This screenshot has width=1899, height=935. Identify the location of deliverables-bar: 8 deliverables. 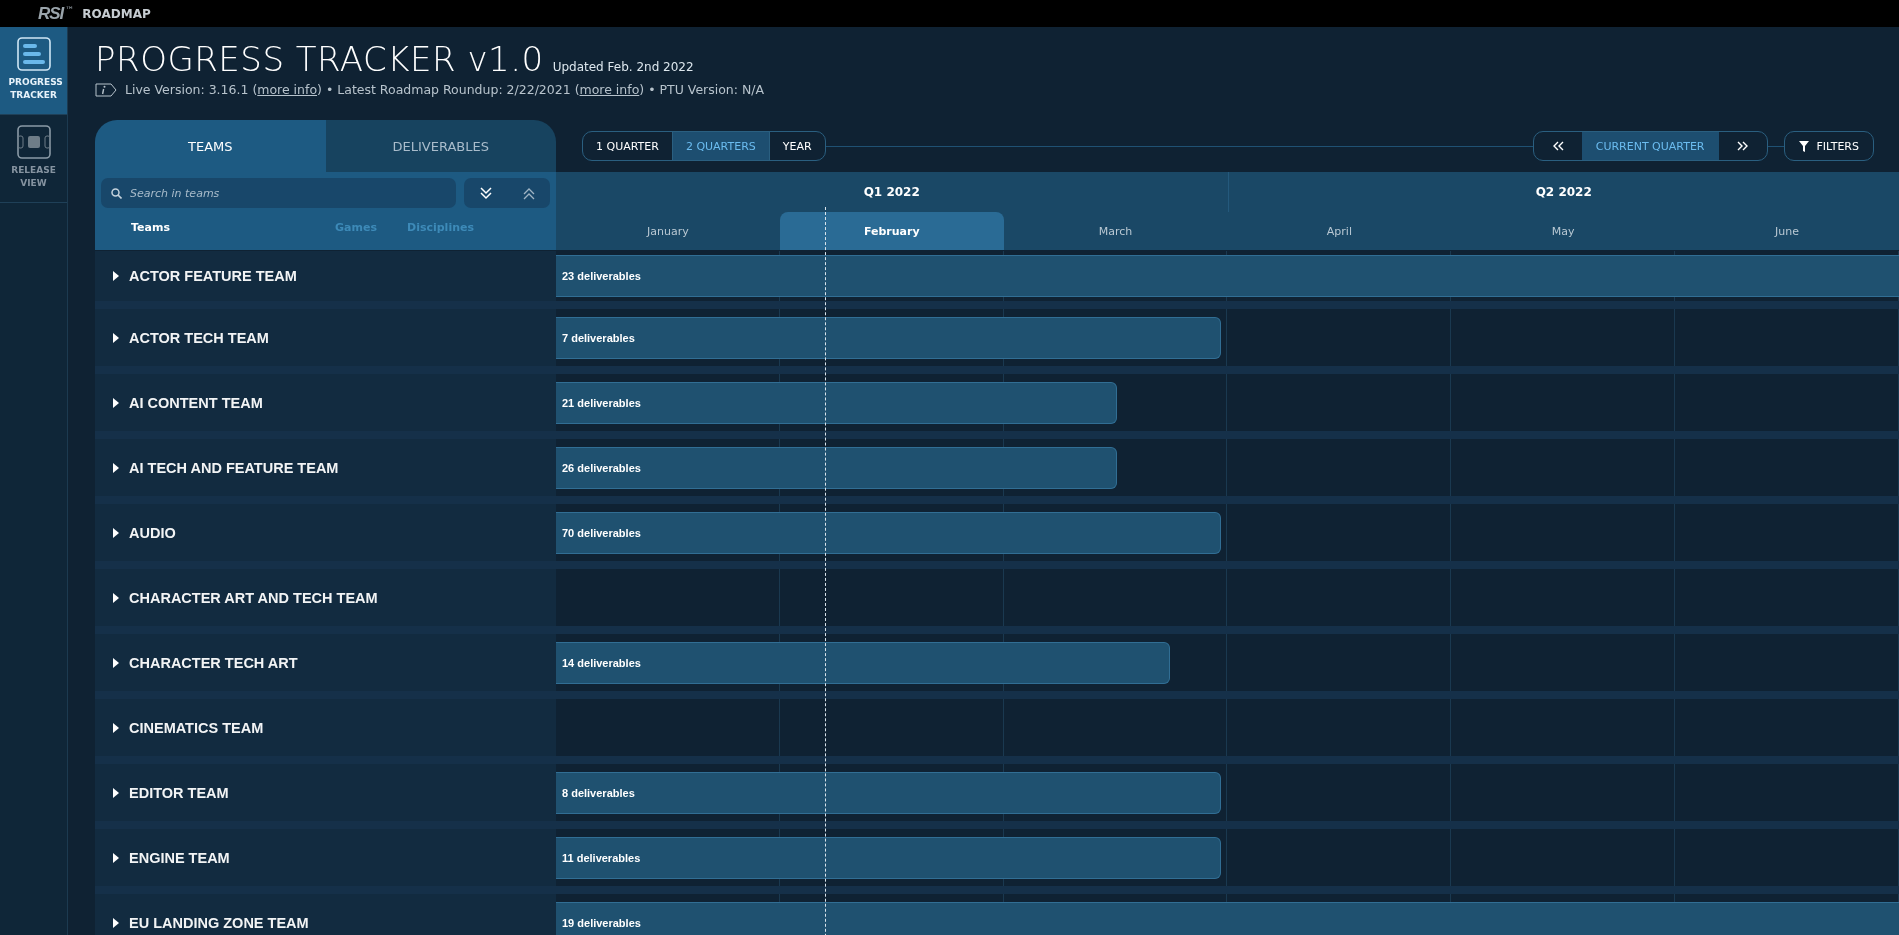
(888, 792).